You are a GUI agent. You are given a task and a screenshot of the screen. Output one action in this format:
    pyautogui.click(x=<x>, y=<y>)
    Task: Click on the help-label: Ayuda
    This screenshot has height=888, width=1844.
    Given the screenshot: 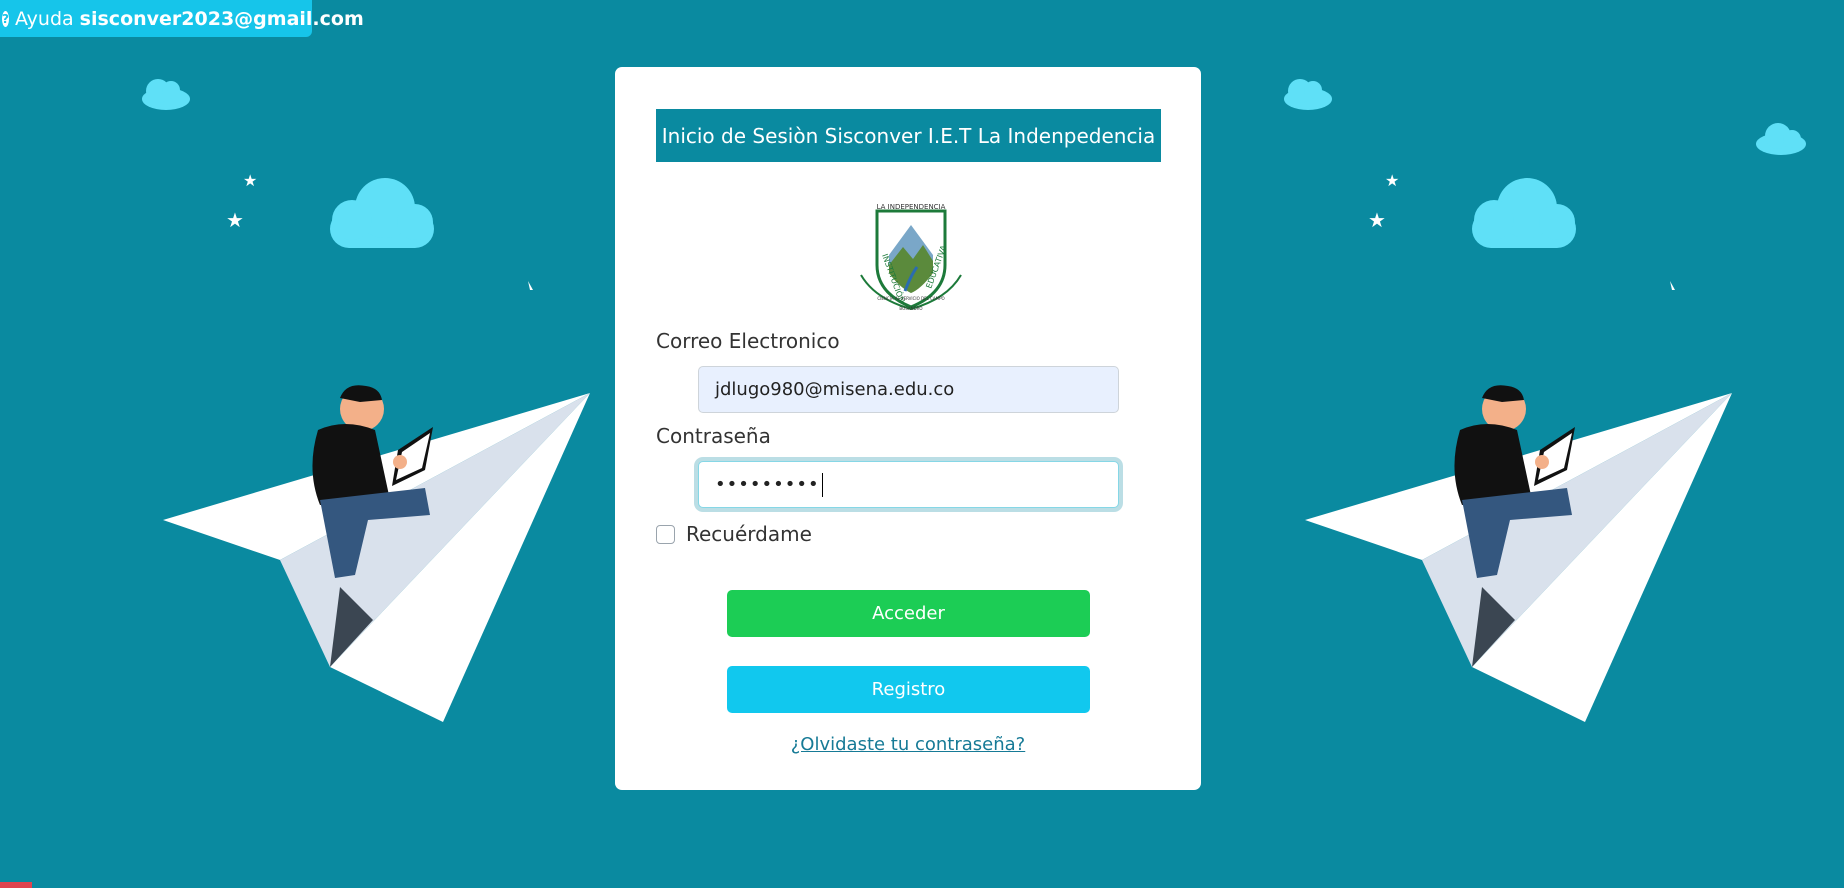 What is the action you would take?
    pyautogui.click(x=44, y=18)
    